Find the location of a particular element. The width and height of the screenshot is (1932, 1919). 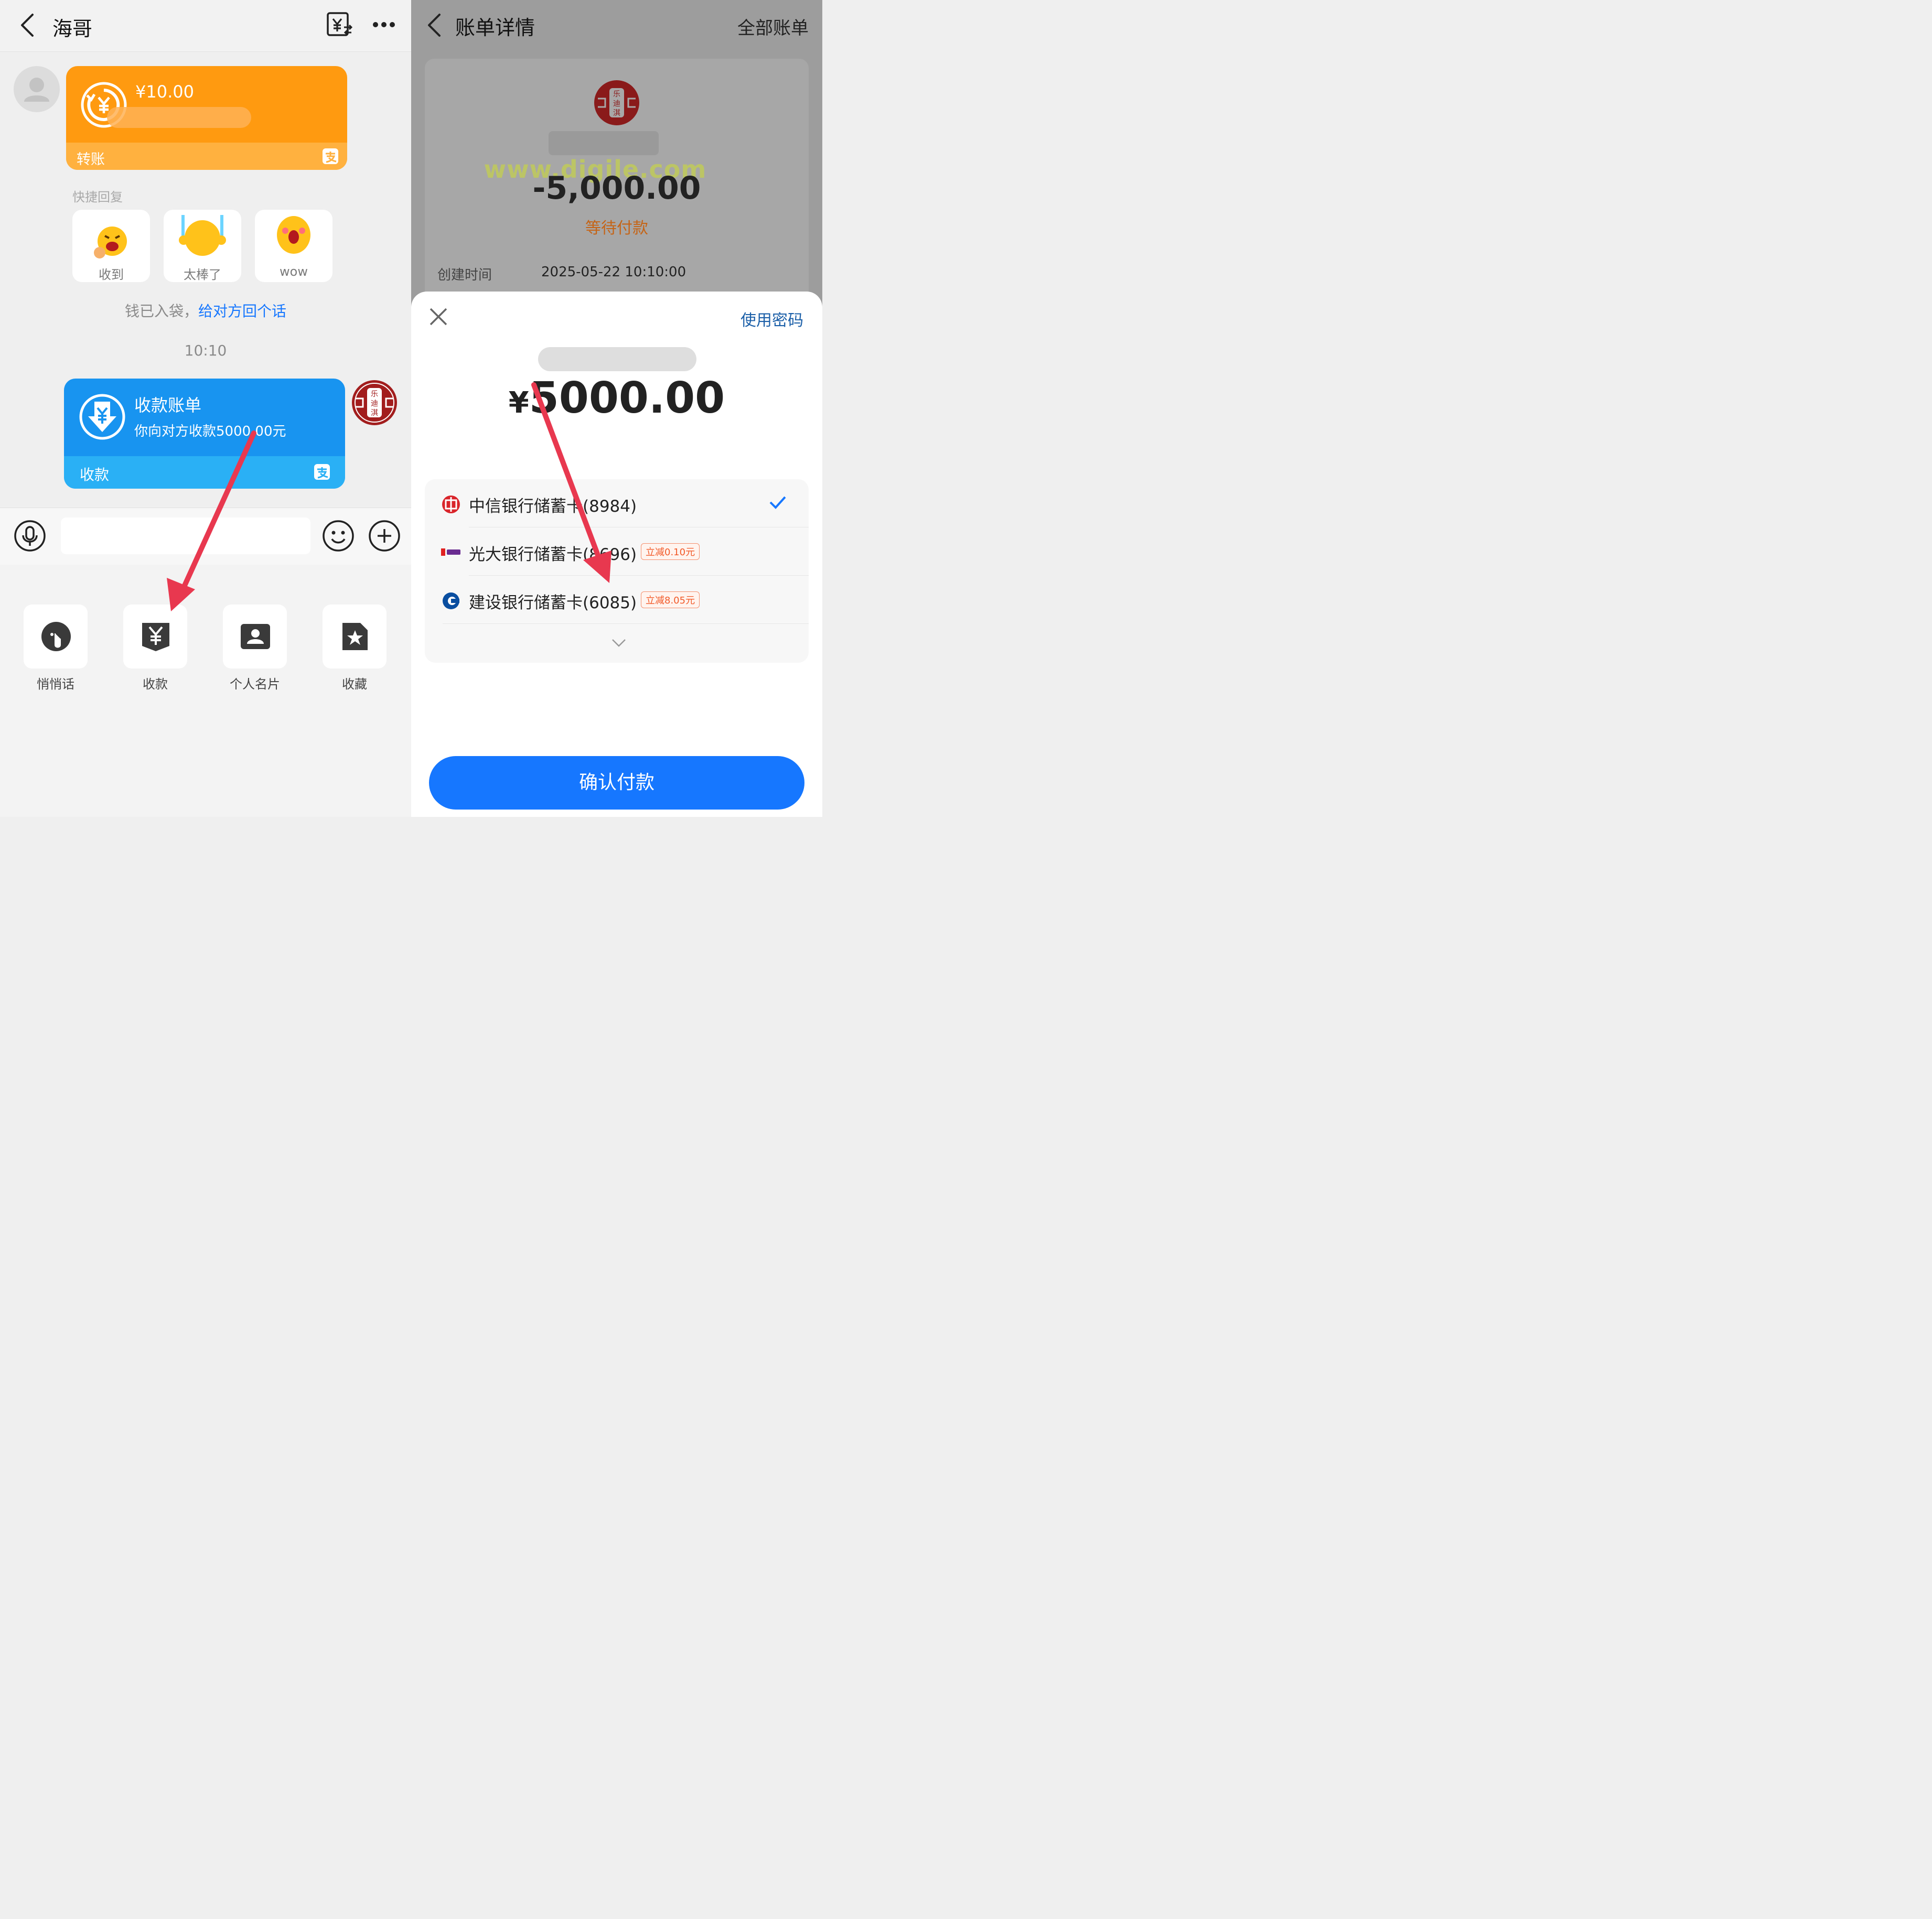

collect-button is located at coordinates (155, 637).